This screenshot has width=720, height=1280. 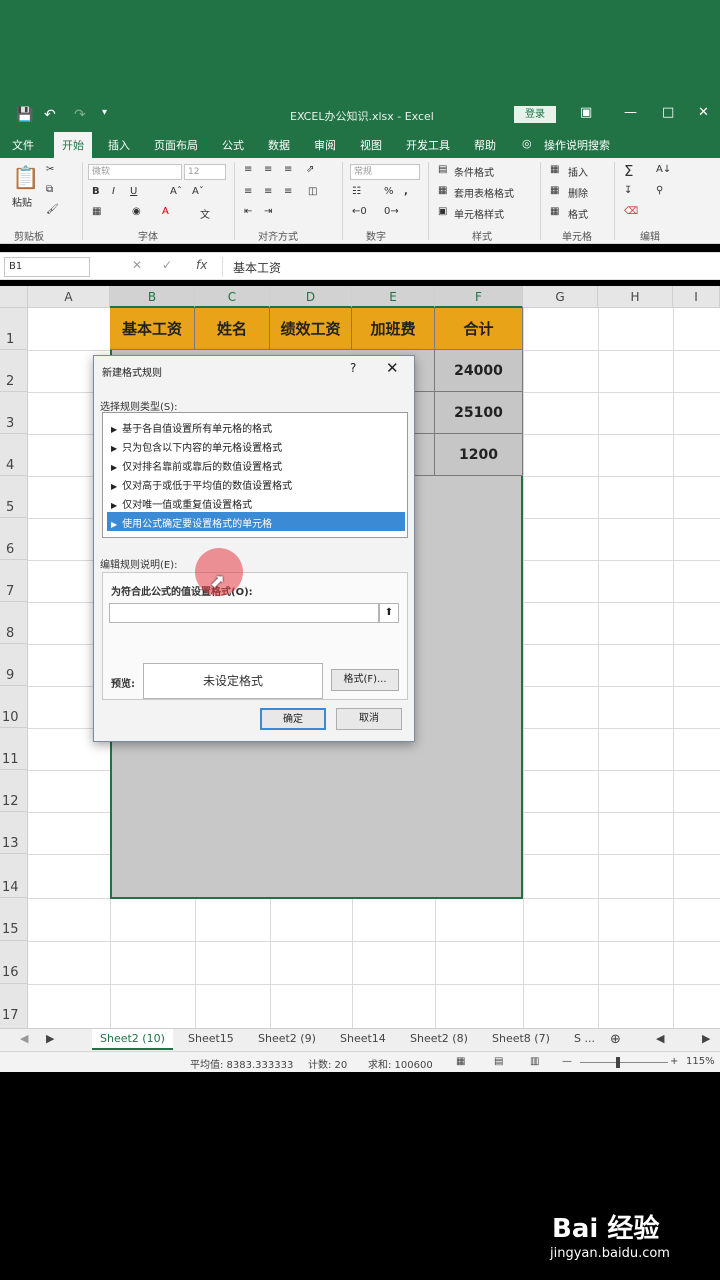 What do you see at coordinates (49, 189) in the screenshot?
I see `copy-icon: ⧉` at bounding box center [49, 189].